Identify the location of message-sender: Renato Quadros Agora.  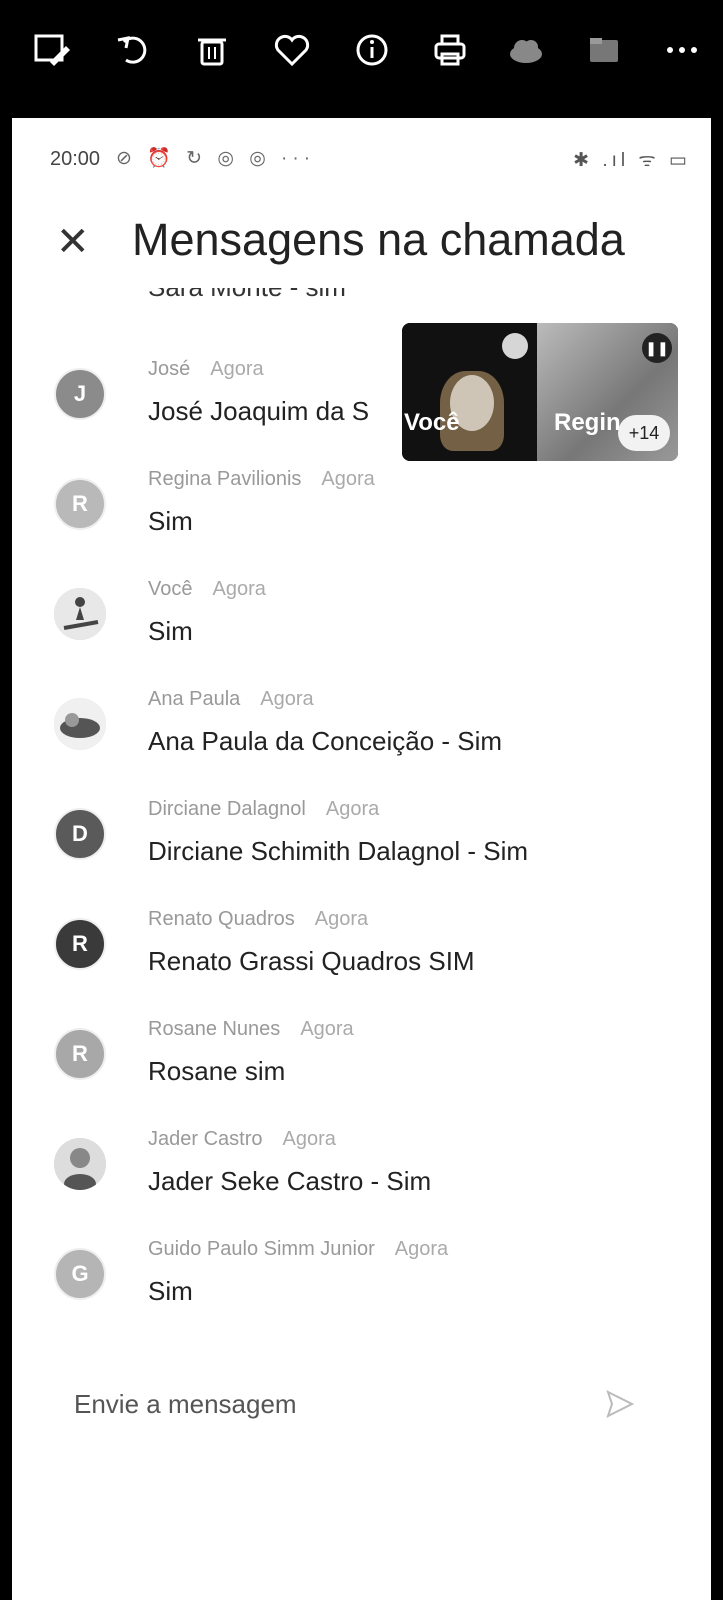
(258, 919).